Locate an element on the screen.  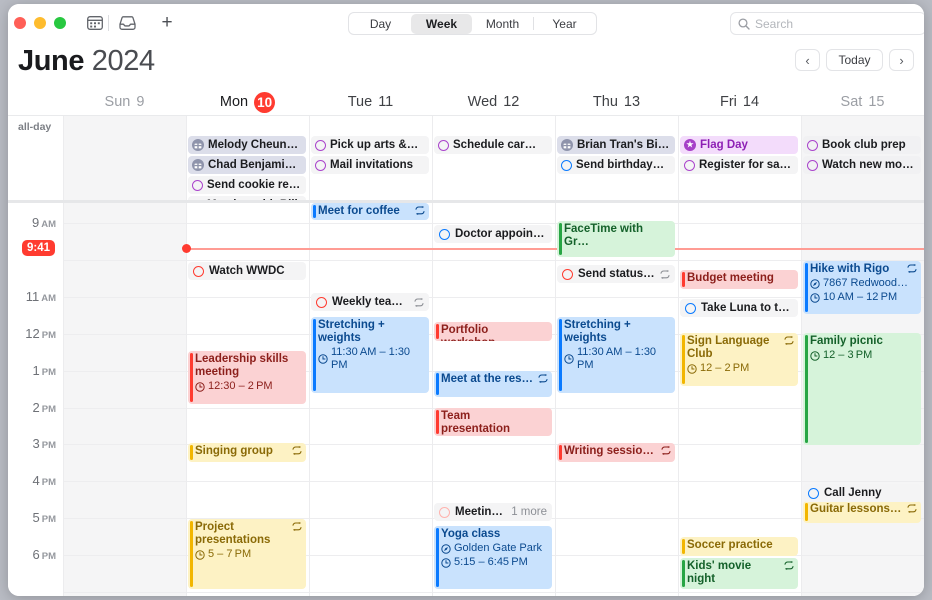
hour-value: 9 is located at coordinates (35, 222).